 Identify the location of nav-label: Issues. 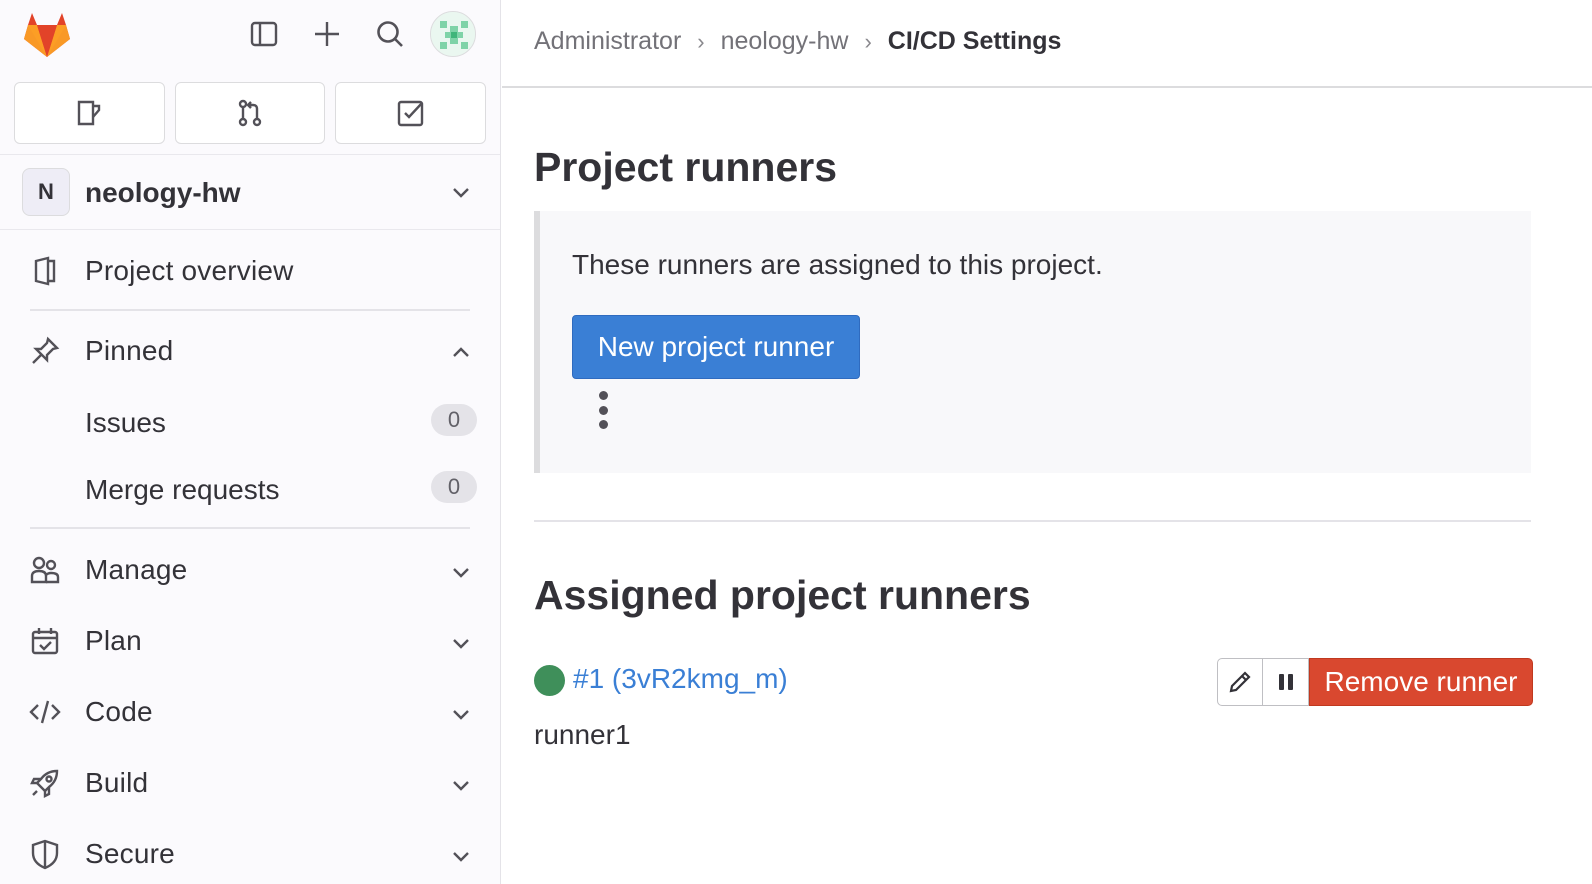
(125, 422).